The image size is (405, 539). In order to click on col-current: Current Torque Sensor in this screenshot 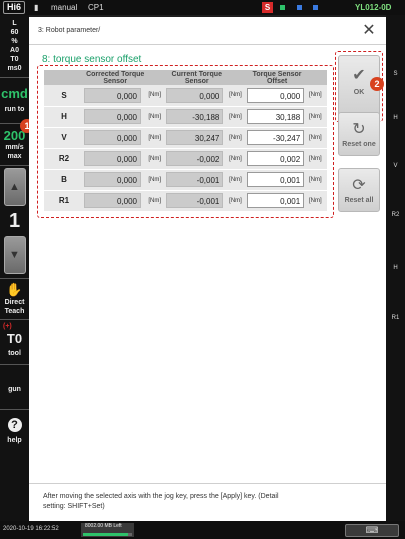, I will do `click(197, 77)`.